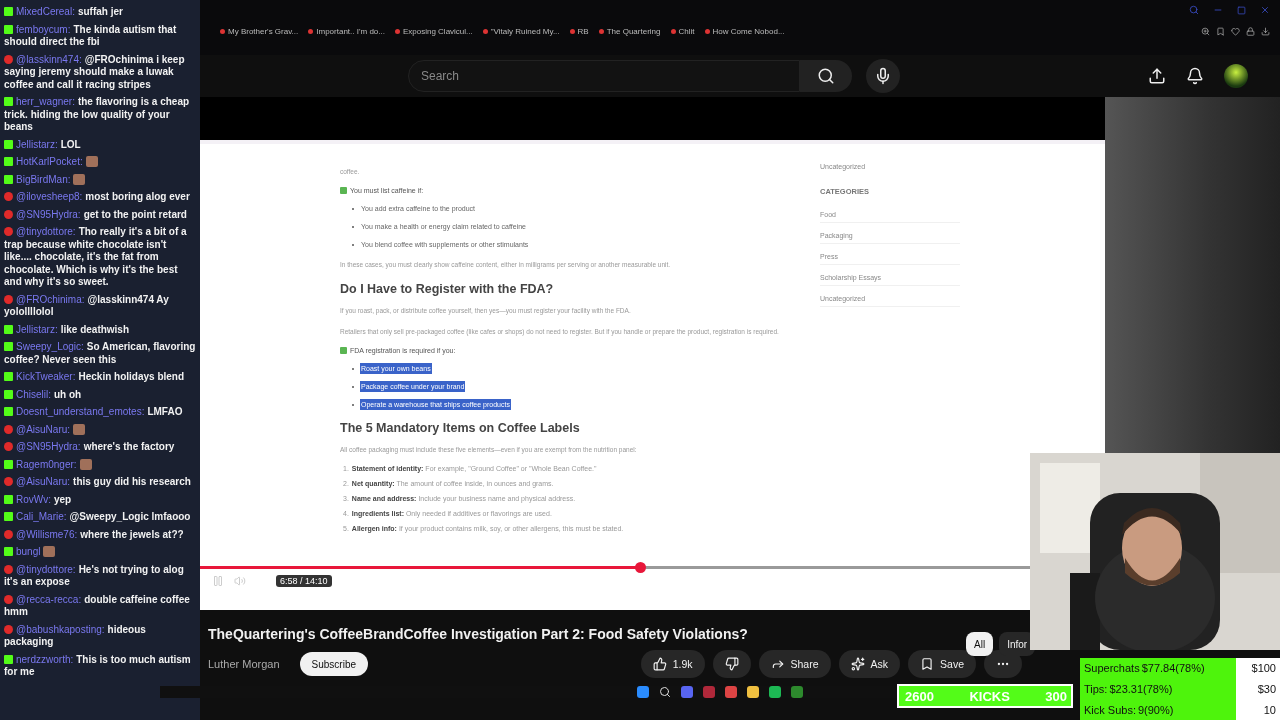 The width and height of the screenshot is (1280, 720). What do you see at coordinates (1110, 709) in the screenshot?
I see `goal-label: Kick Subs:` at bounding box center [1110, 709].